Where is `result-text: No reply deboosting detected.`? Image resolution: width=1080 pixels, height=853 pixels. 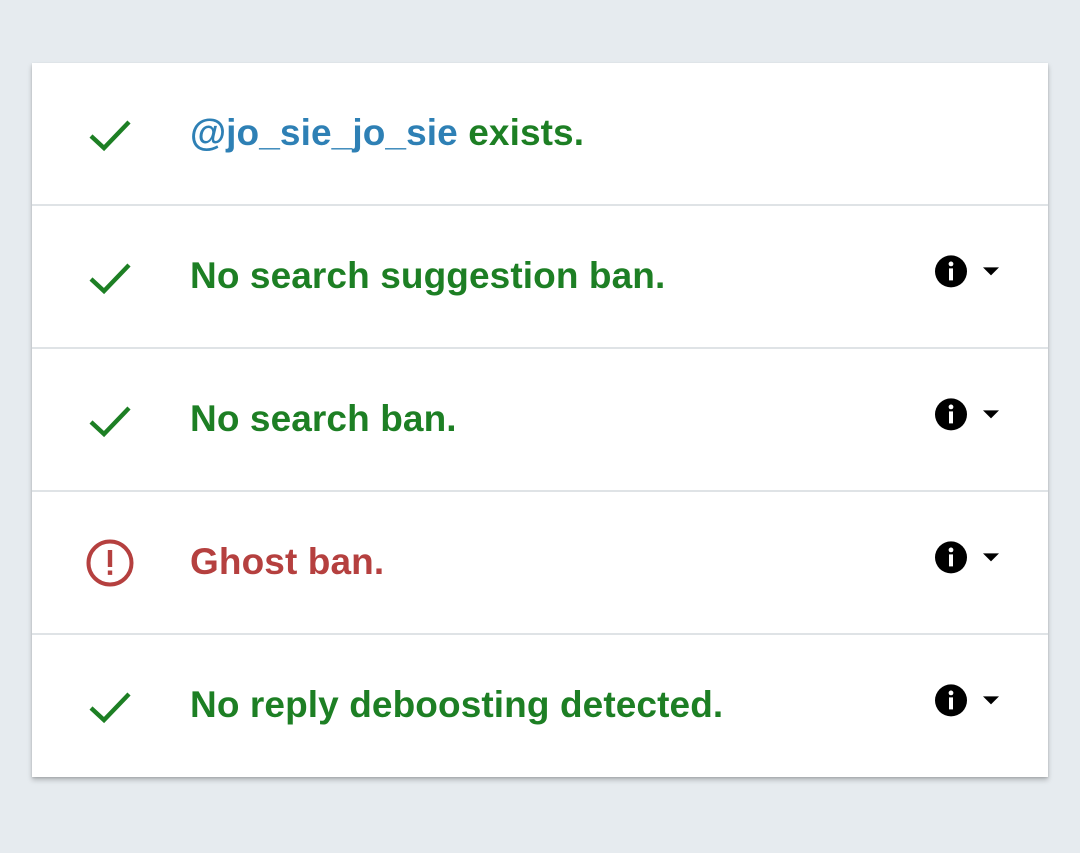 result-text: No reply deboosting detected. is located at coordinates (457, 705).